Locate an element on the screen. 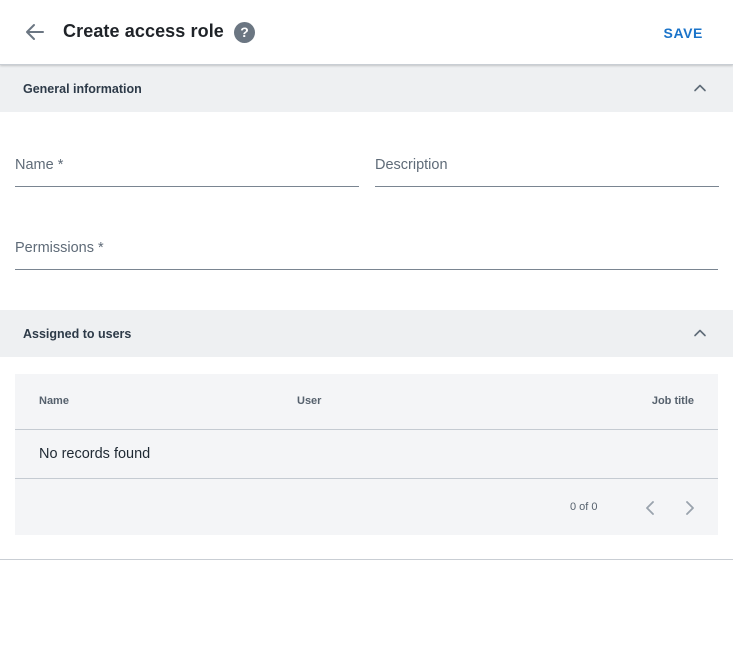 This screenshot has height=657, width=733. pagination-range: 0 of 0 is located at coordinates (584, 507).